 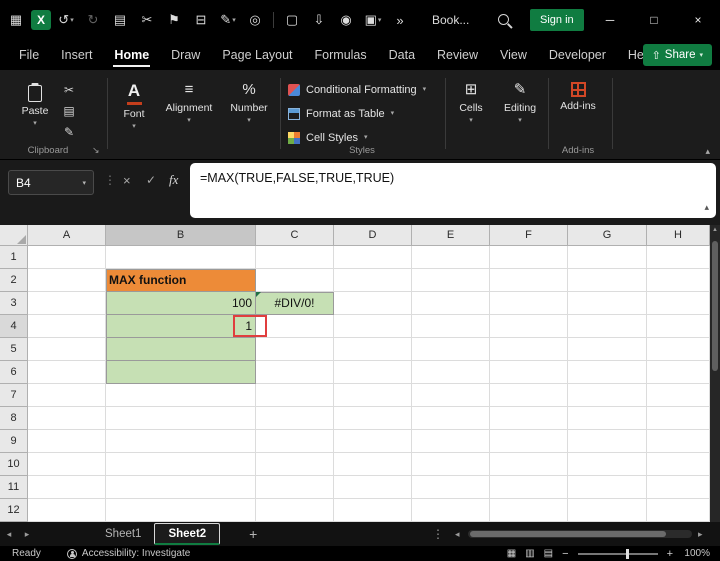 I want to click on cell-A7, so click(x=67, y=395).